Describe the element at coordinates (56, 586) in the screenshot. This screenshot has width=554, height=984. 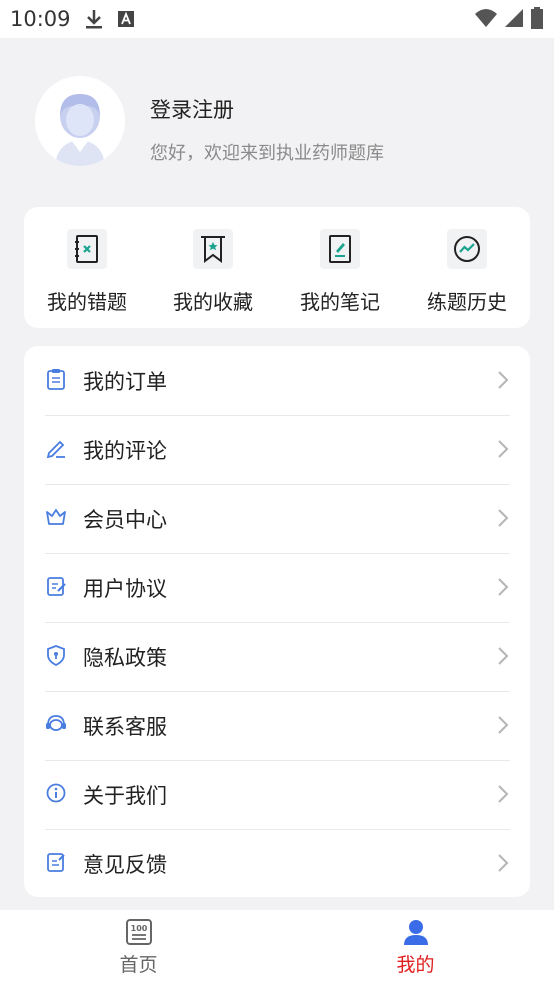
I see `document-edit-icon` at that location.